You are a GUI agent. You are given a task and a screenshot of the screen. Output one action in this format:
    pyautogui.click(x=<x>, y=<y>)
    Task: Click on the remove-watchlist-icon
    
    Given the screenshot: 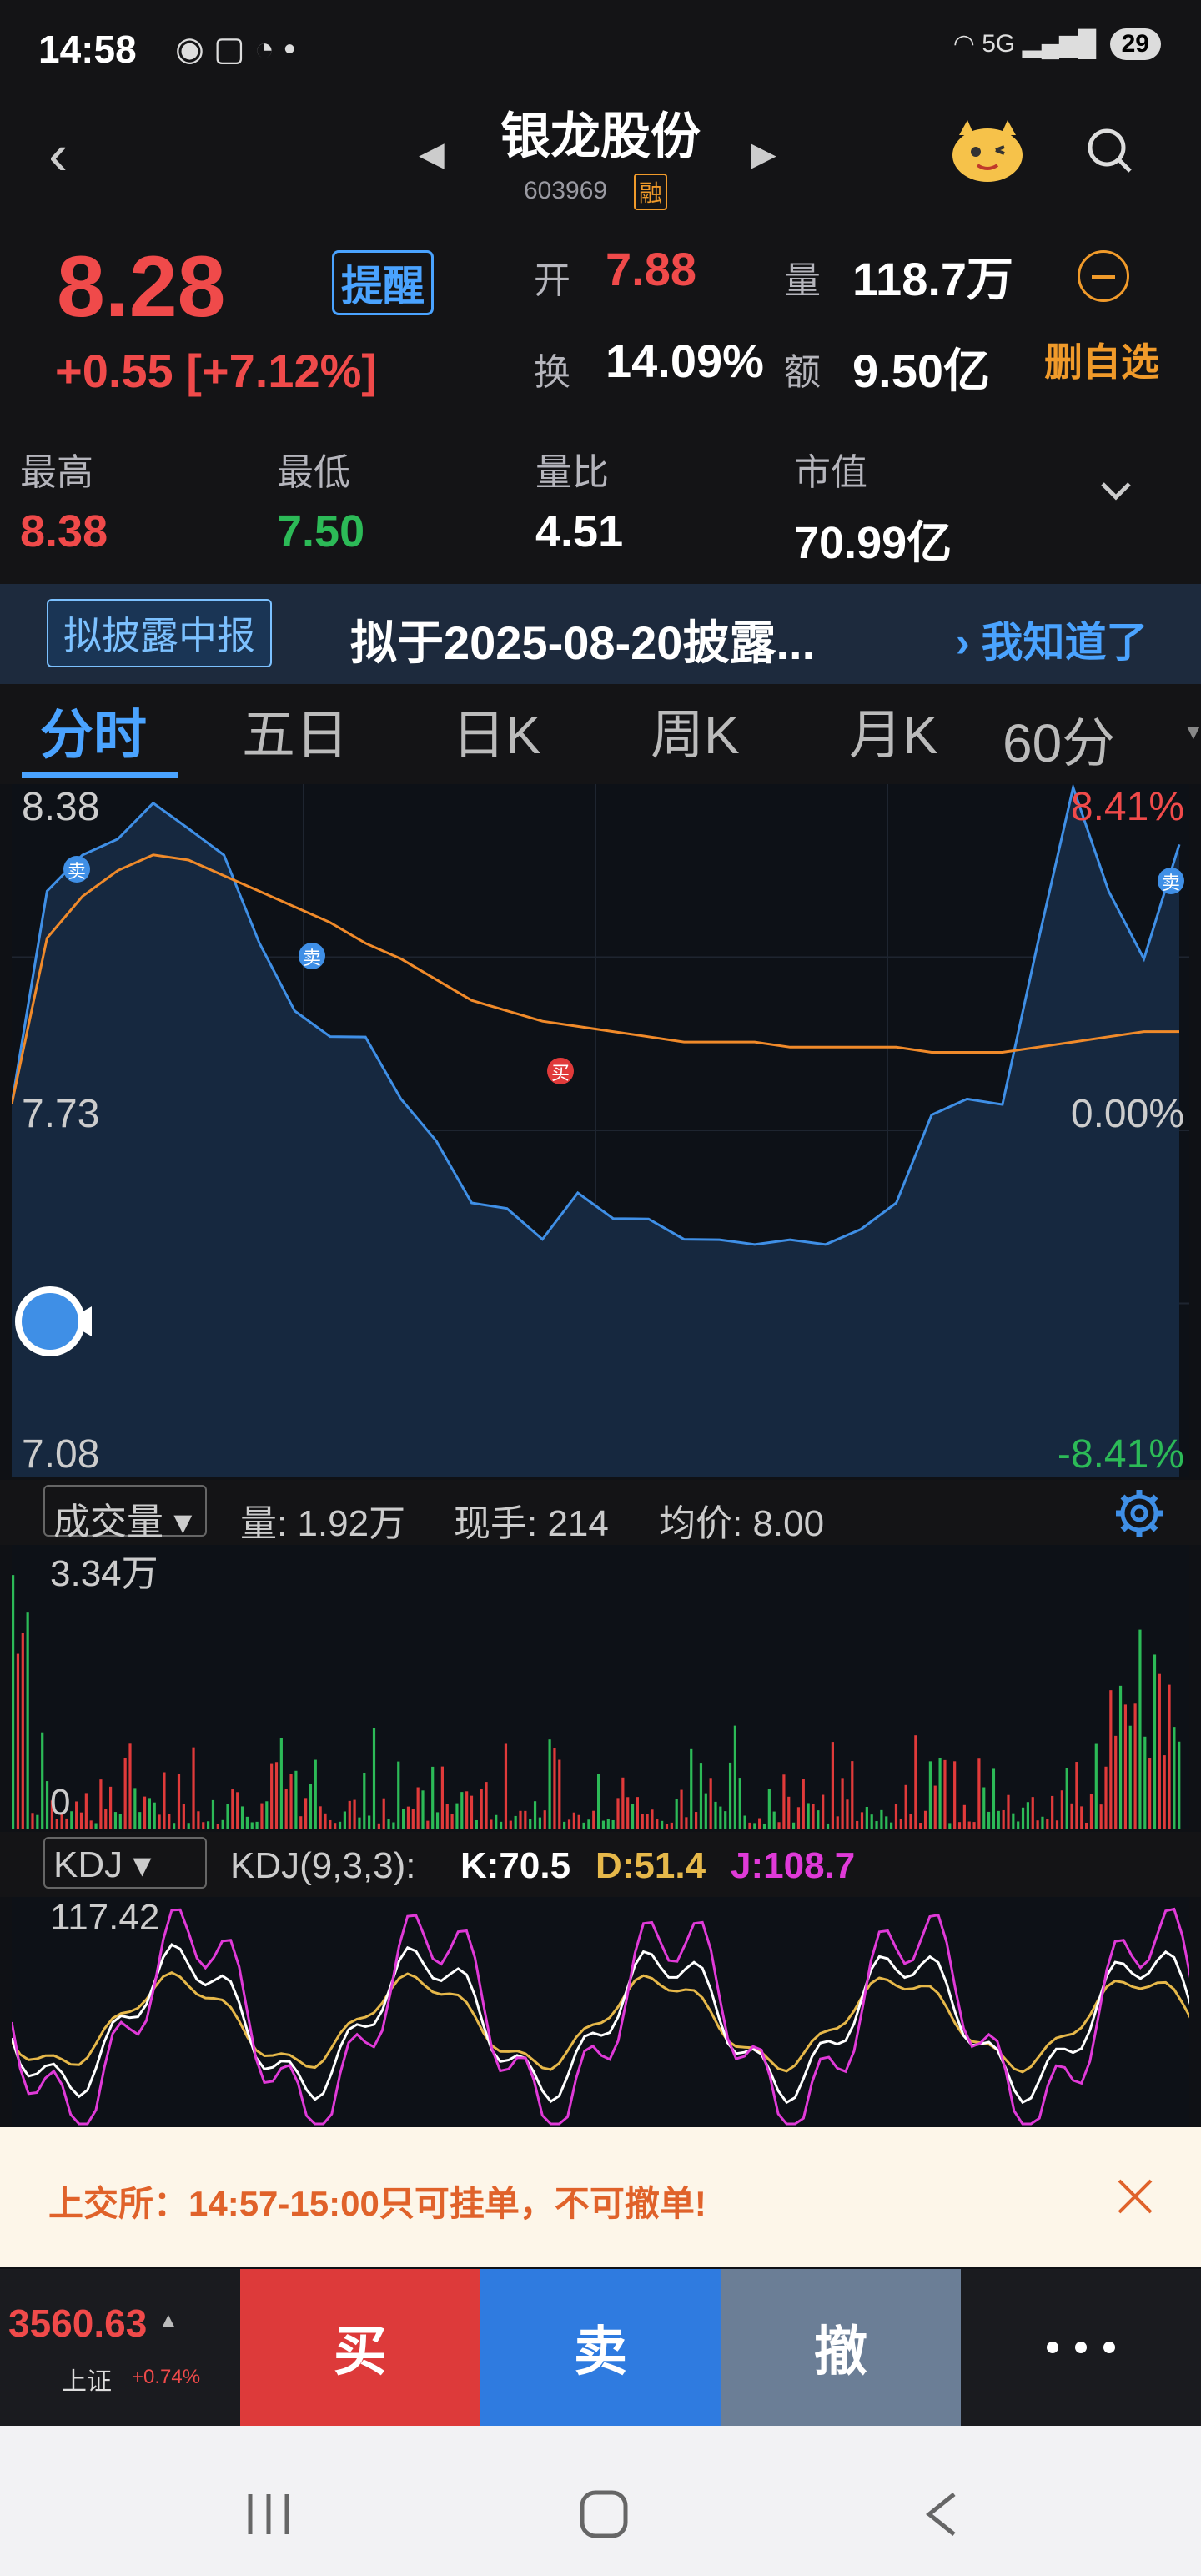 What is the action you would take?
    pyautogui.click(x=1104, y=276)
    